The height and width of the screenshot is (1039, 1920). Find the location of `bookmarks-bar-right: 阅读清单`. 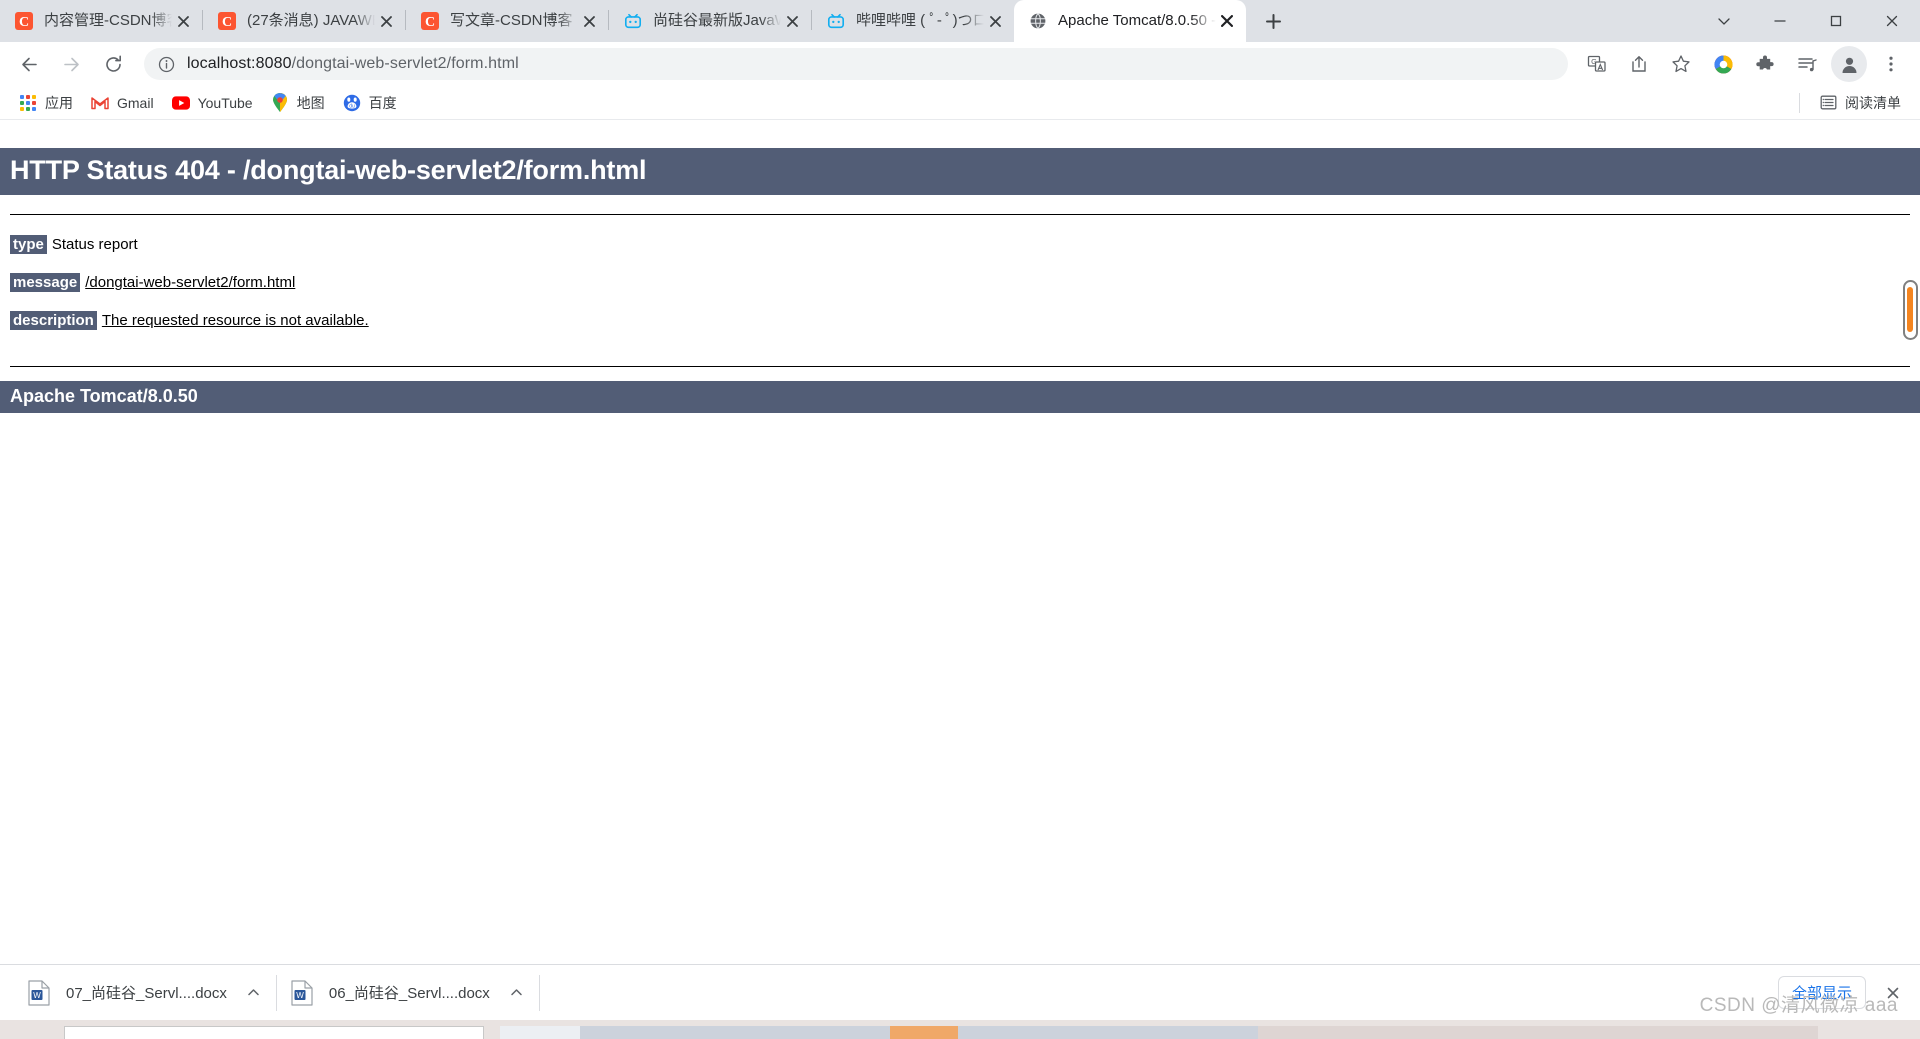

bookmarks-bar-right: 阅读清单 is located at coordinates (1854, 103).